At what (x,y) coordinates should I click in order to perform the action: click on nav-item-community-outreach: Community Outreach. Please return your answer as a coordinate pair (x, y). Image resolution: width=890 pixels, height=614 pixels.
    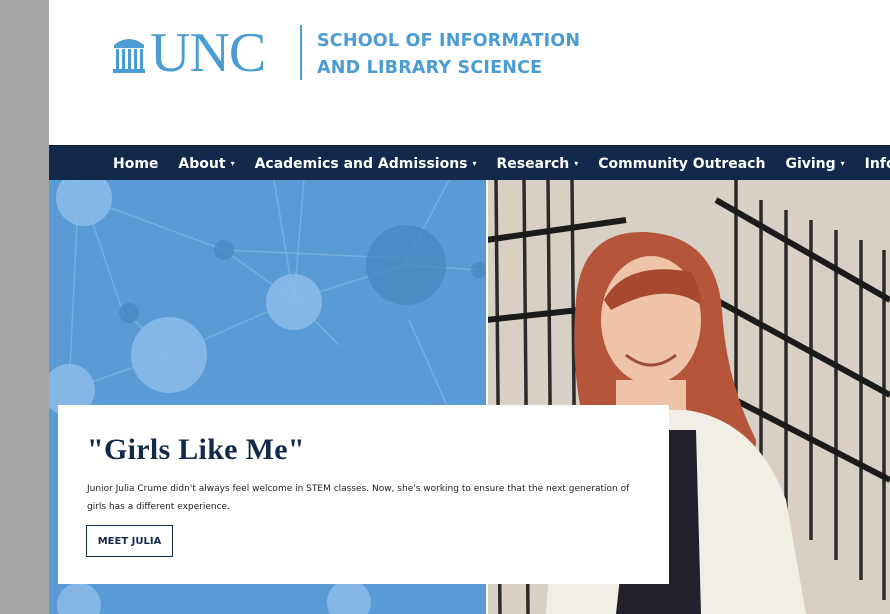
    Looking at the image, I should click on (681, 164).